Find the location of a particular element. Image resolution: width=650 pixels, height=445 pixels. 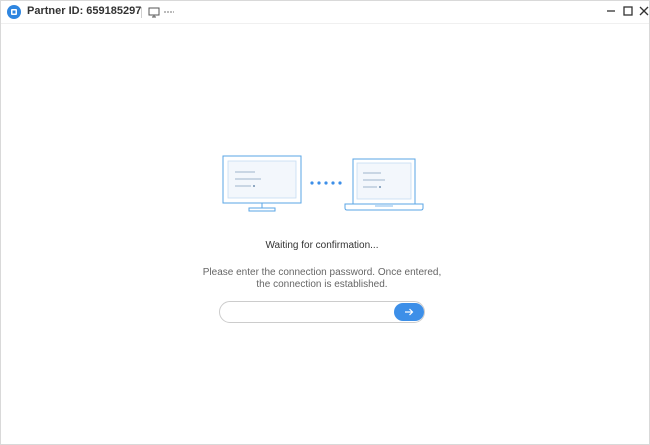

connection-illustration is located at coordinates (323, 183).